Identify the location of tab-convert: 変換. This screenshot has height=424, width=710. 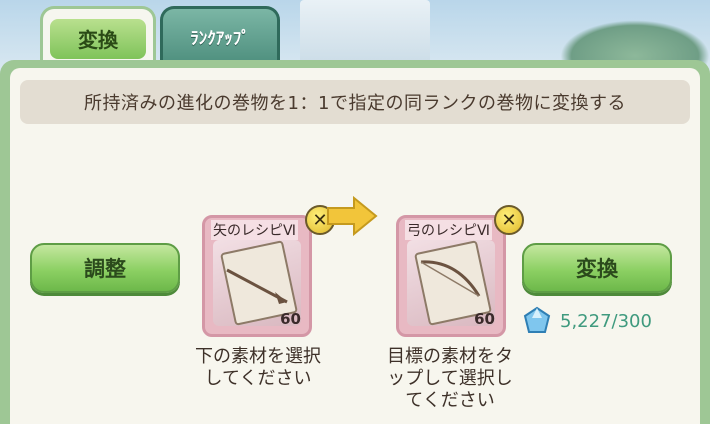
(98, 35).